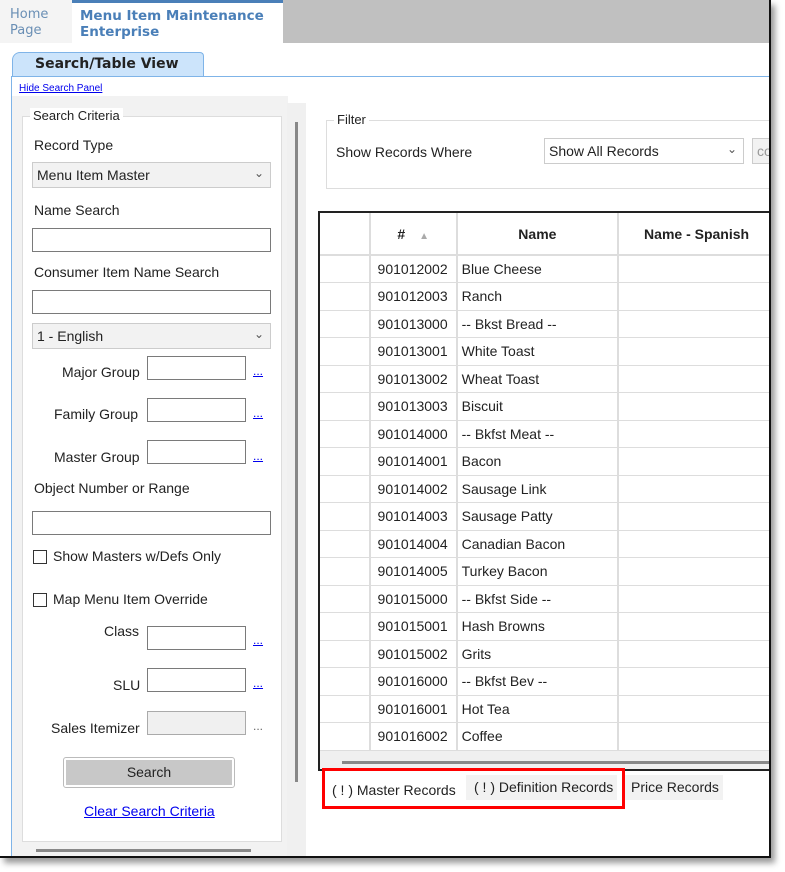 The height and width of the screenshot is (872, 785). I want to click on major-group-input, so click(196, 368).